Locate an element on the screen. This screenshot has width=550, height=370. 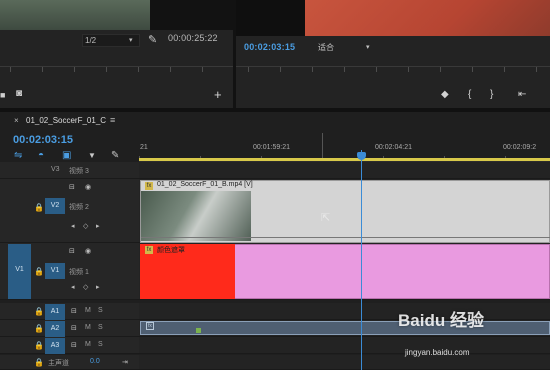
sequence-tab: 01_02_SoccerF_01_C is located at coordinates (66, 120).